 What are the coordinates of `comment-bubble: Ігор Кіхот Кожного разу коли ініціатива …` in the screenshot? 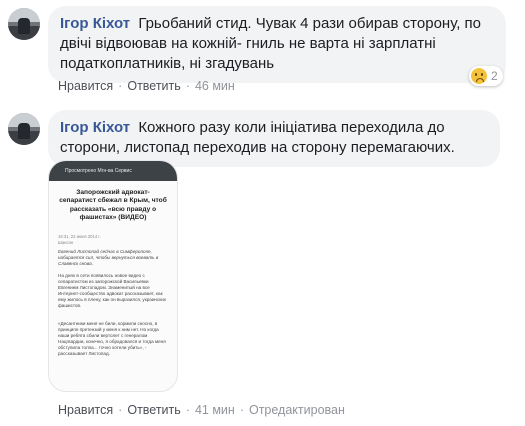 It's located at (274, 138).